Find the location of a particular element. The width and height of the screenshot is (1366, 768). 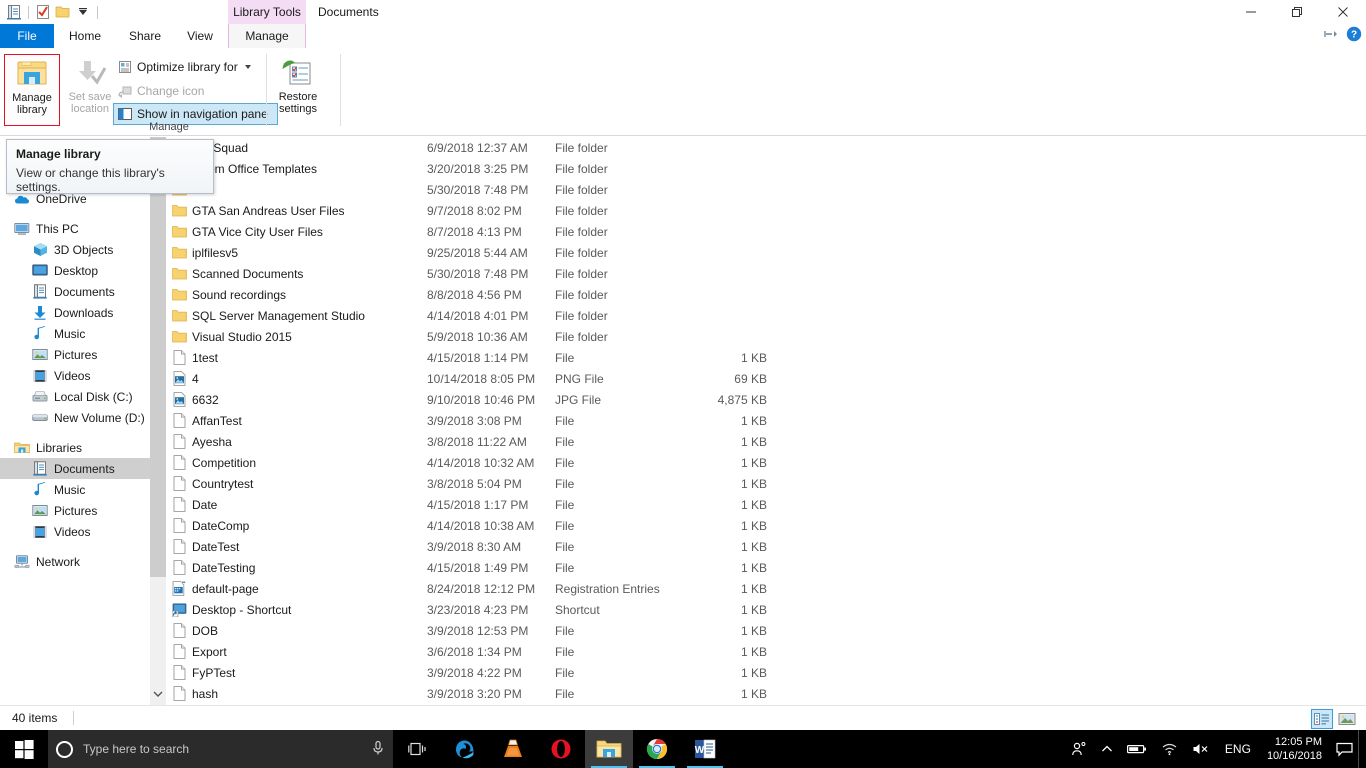

sidebar-item-new-volume-d: New Volume (D:) is located at coordinates (83, 417).